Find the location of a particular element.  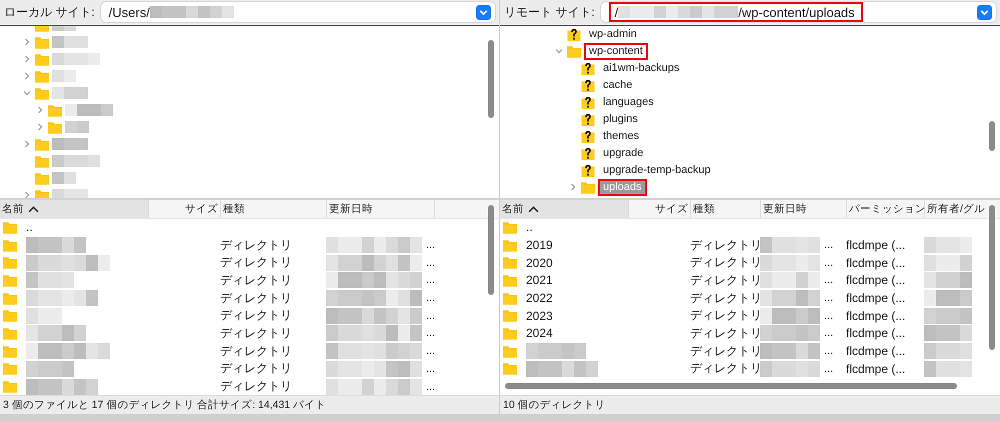

tree-item: plugins is located at coordinates (620, 119).